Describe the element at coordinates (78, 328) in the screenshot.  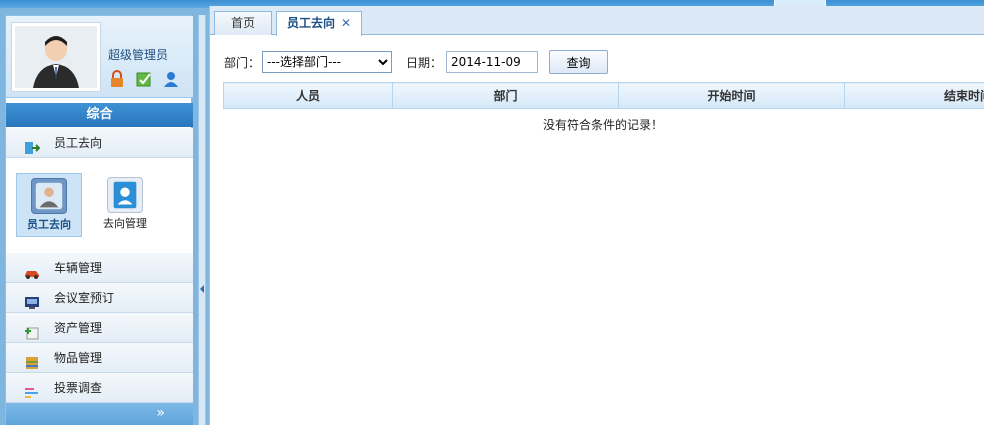
I see `sidebar-item-label: 资产管理` at that location.